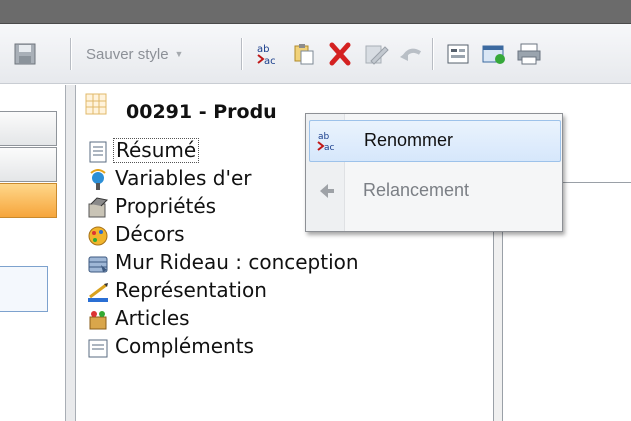 The image size is (631, 421). I want to click on context-menu-item-relaunch: Relancement, so click(434, 191).